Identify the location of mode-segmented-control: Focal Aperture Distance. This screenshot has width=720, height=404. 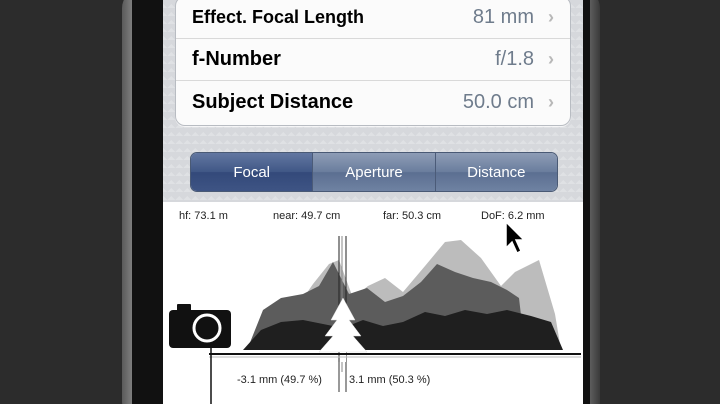
(374, 172).